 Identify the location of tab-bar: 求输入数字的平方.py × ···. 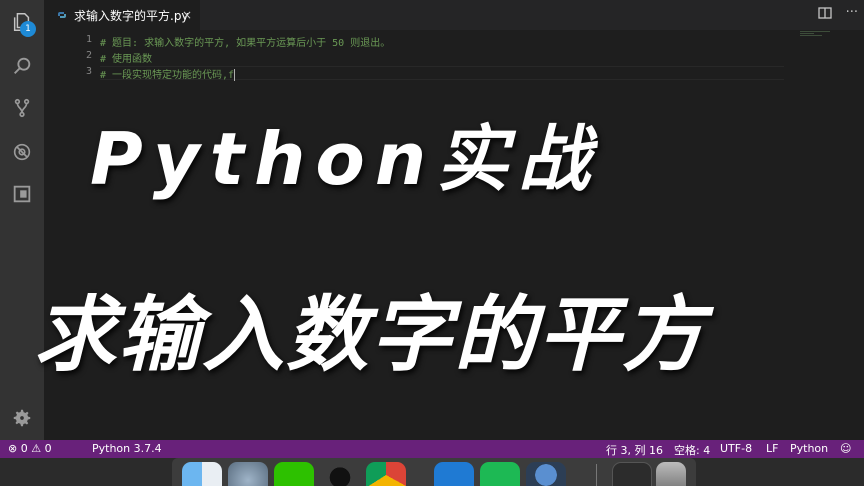
(454, 15).